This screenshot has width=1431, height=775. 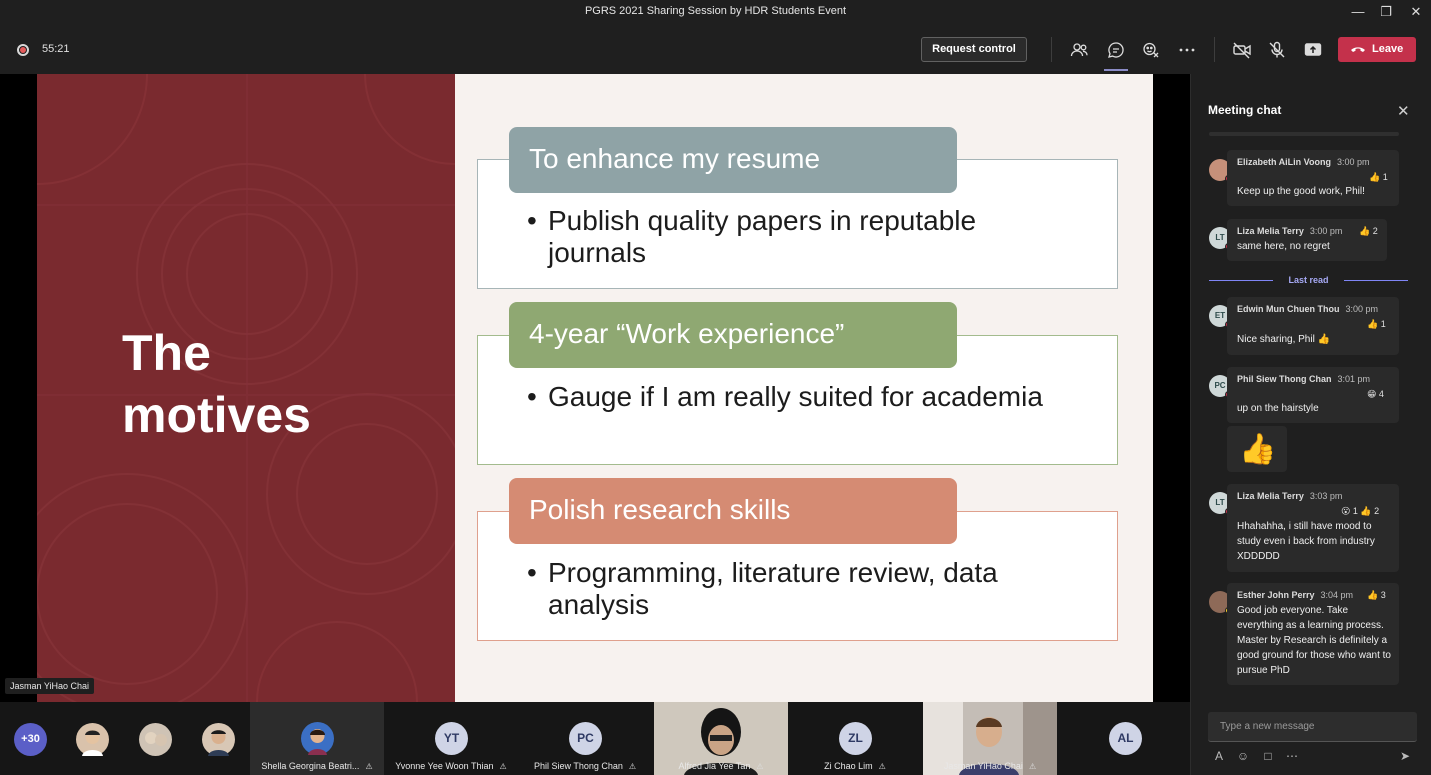 What do you see at coordinates (1268, 756) in the screenshot?
I see `sticker-icon: □` at bounding box center [1268, 756].